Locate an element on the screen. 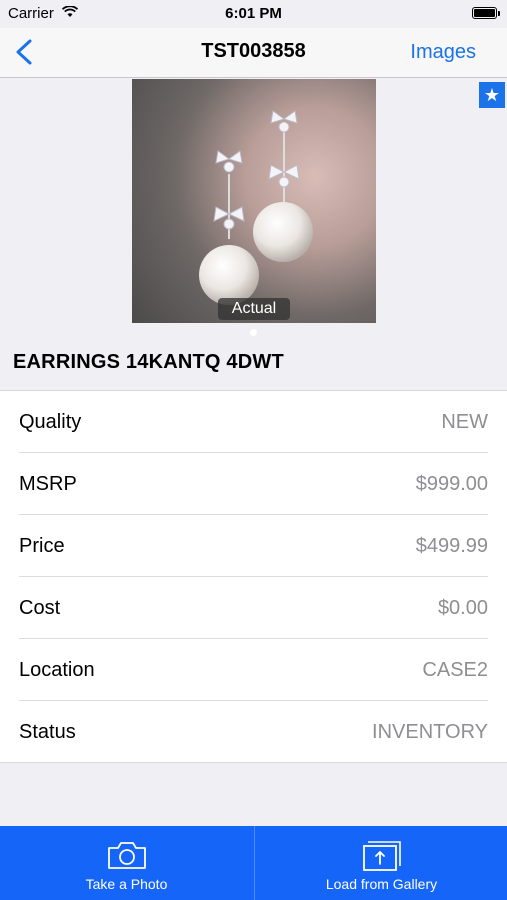 Image resolution: width=507 pixels, height=900 pixels. detail-value: NEW is located at coordinates (464, 422).